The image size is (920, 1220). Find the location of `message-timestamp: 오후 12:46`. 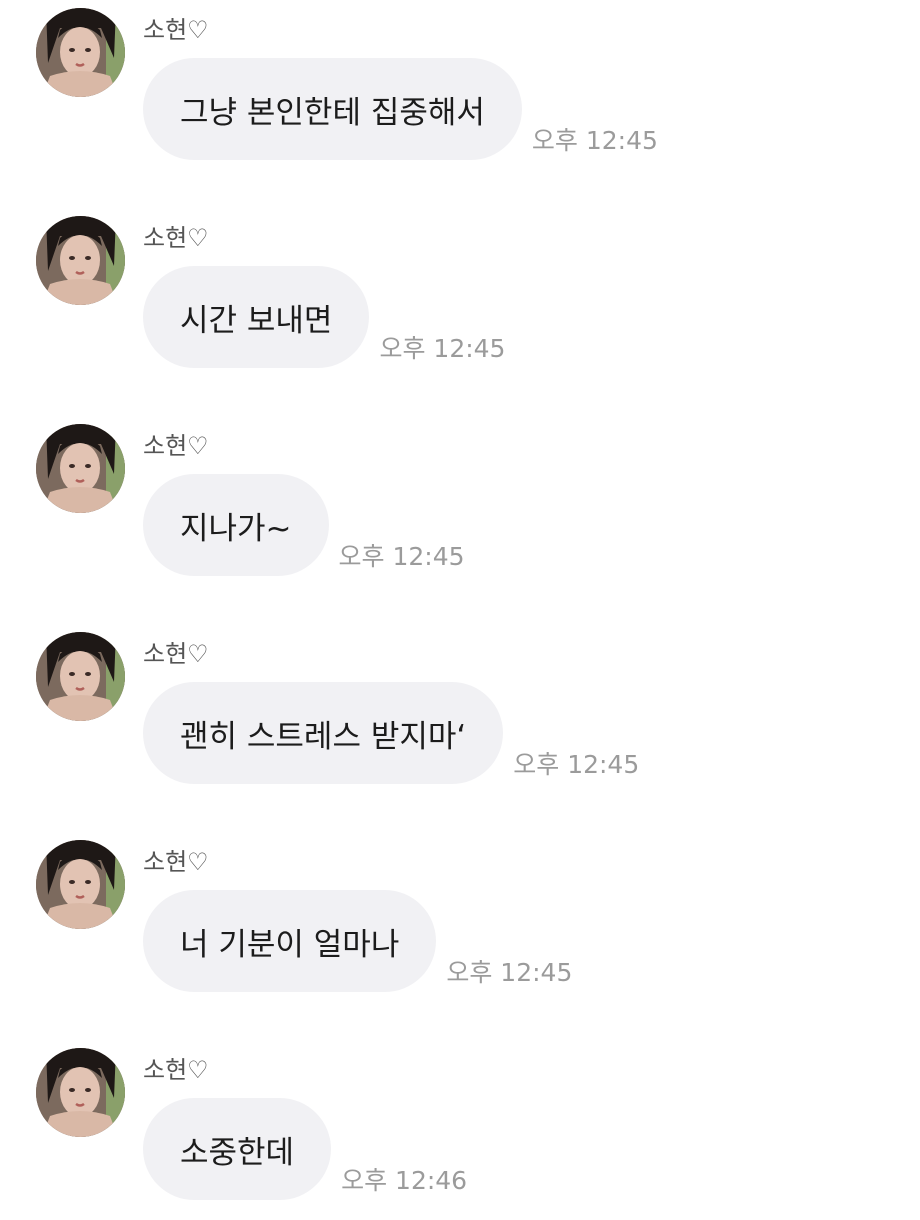

message-timestamp: 오후 12:46 is located at coordinates (404, 1180).